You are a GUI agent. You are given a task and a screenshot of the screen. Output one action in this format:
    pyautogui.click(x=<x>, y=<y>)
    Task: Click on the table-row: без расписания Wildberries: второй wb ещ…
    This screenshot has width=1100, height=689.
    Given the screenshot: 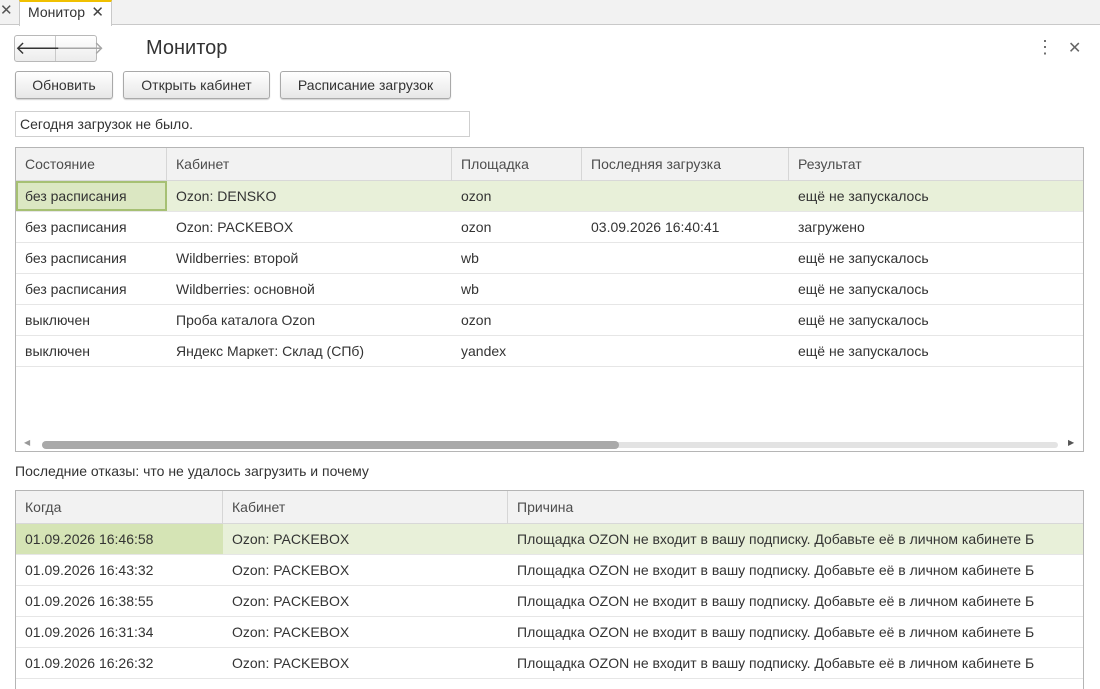 What is the action you would take?
    pyautogui.click(x=549, y=258)
    